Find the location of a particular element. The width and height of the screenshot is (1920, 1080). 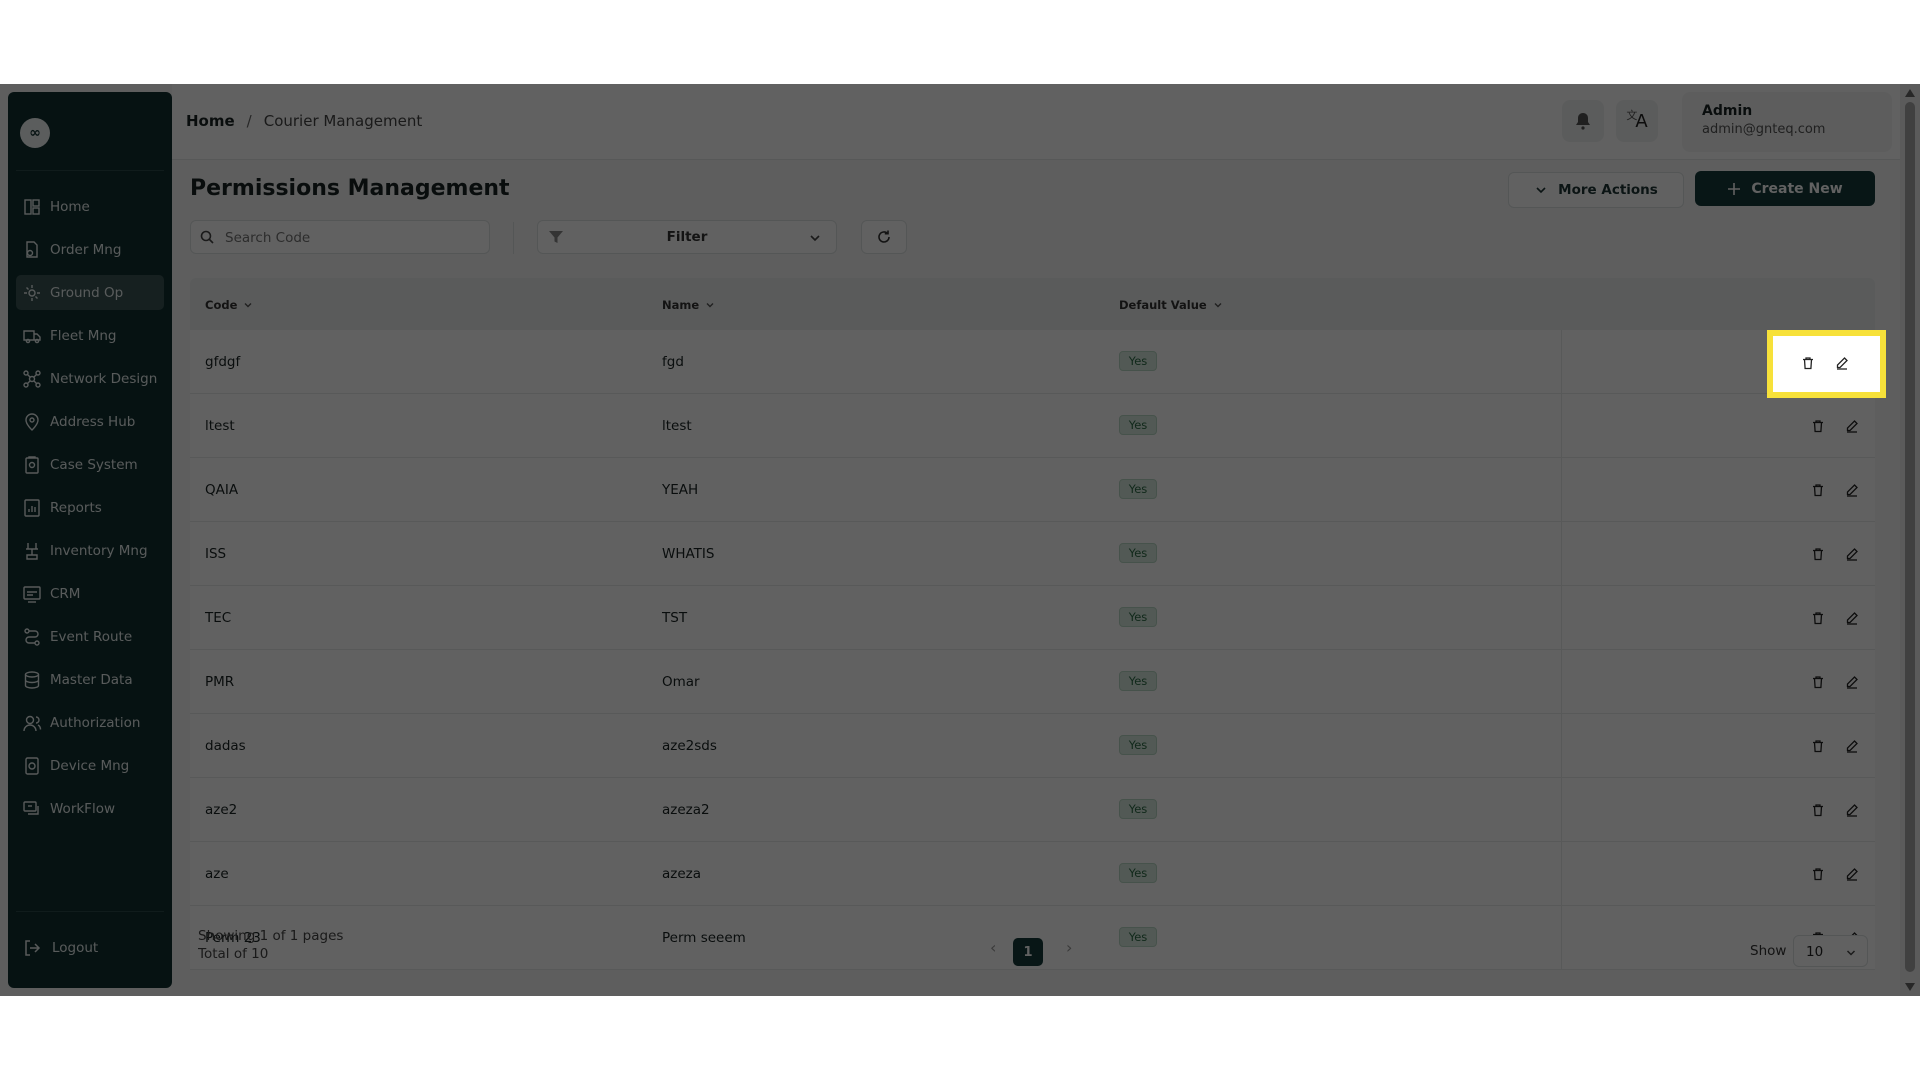

search-box is located at coordinates (340, 237).